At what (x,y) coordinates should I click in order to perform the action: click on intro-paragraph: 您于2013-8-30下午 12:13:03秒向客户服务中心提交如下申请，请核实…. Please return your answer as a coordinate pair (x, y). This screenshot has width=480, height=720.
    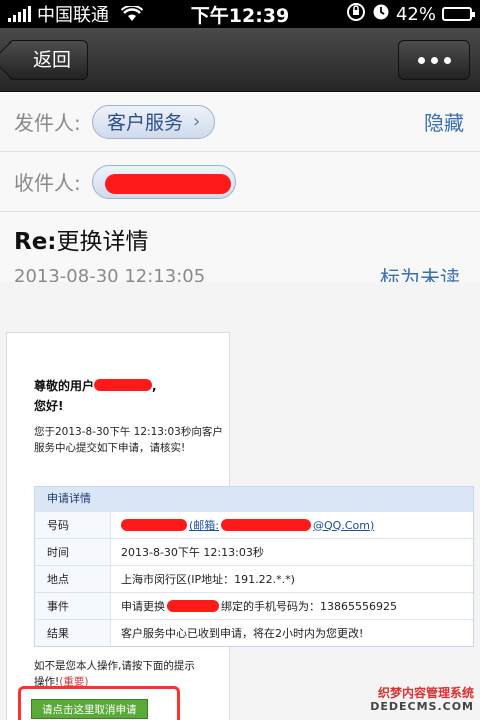
    Looking at the image, I should click on (128, 440).